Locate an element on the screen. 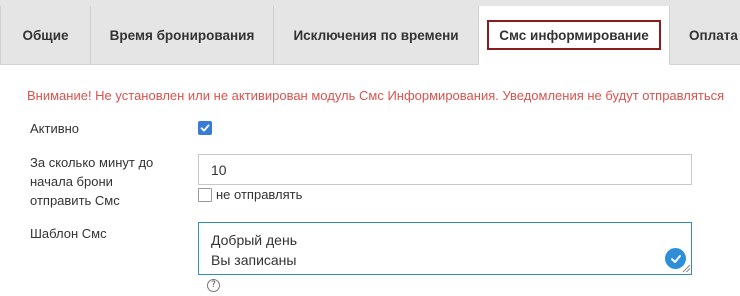 The height and width of the screenshot is (296, 740). tab-label: Оплата is located at coordinates (713, 35).